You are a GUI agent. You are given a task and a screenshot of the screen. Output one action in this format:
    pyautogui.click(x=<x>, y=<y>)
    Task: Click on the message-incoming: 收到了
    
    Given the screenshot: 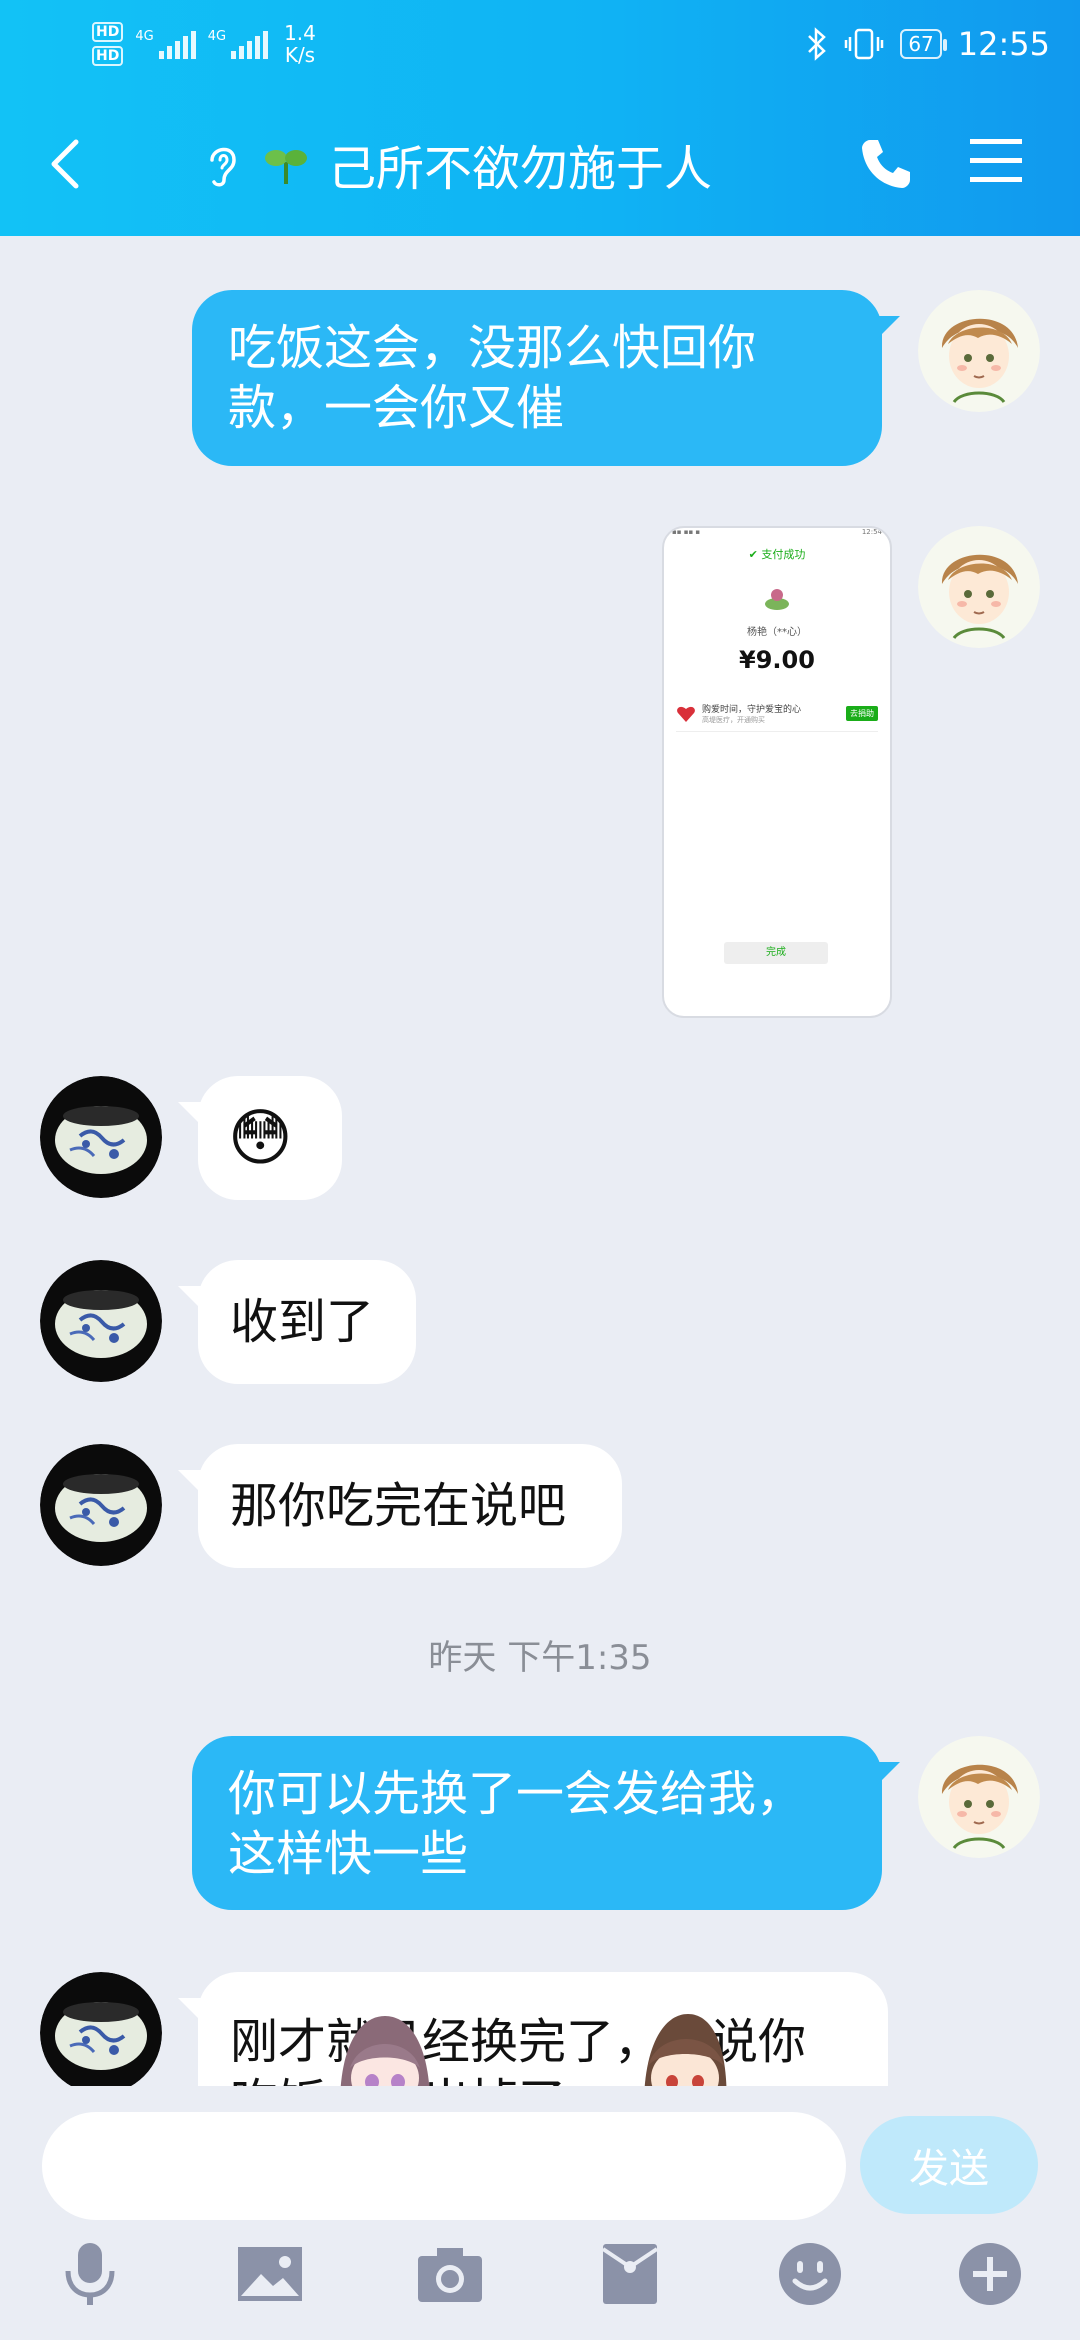 What is the action you would take?
    pyautogui.click(x=307, y=1322)
    